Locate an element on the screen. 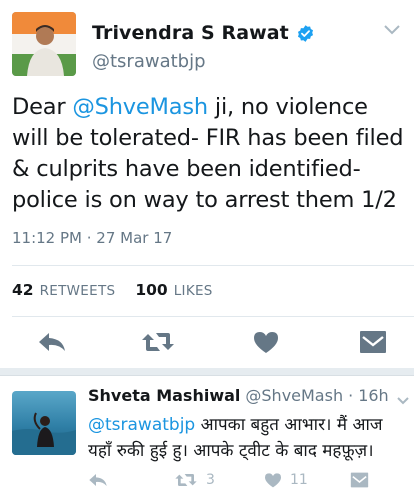 This screenshot has height=500, width=414. mention-link: @ShveMash is located at coordinates (140, 107).